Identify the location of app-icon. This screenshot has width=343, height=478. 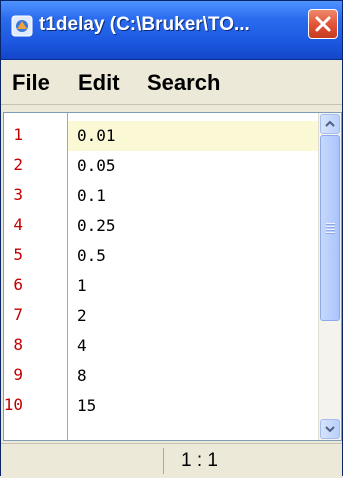
(22, 26).